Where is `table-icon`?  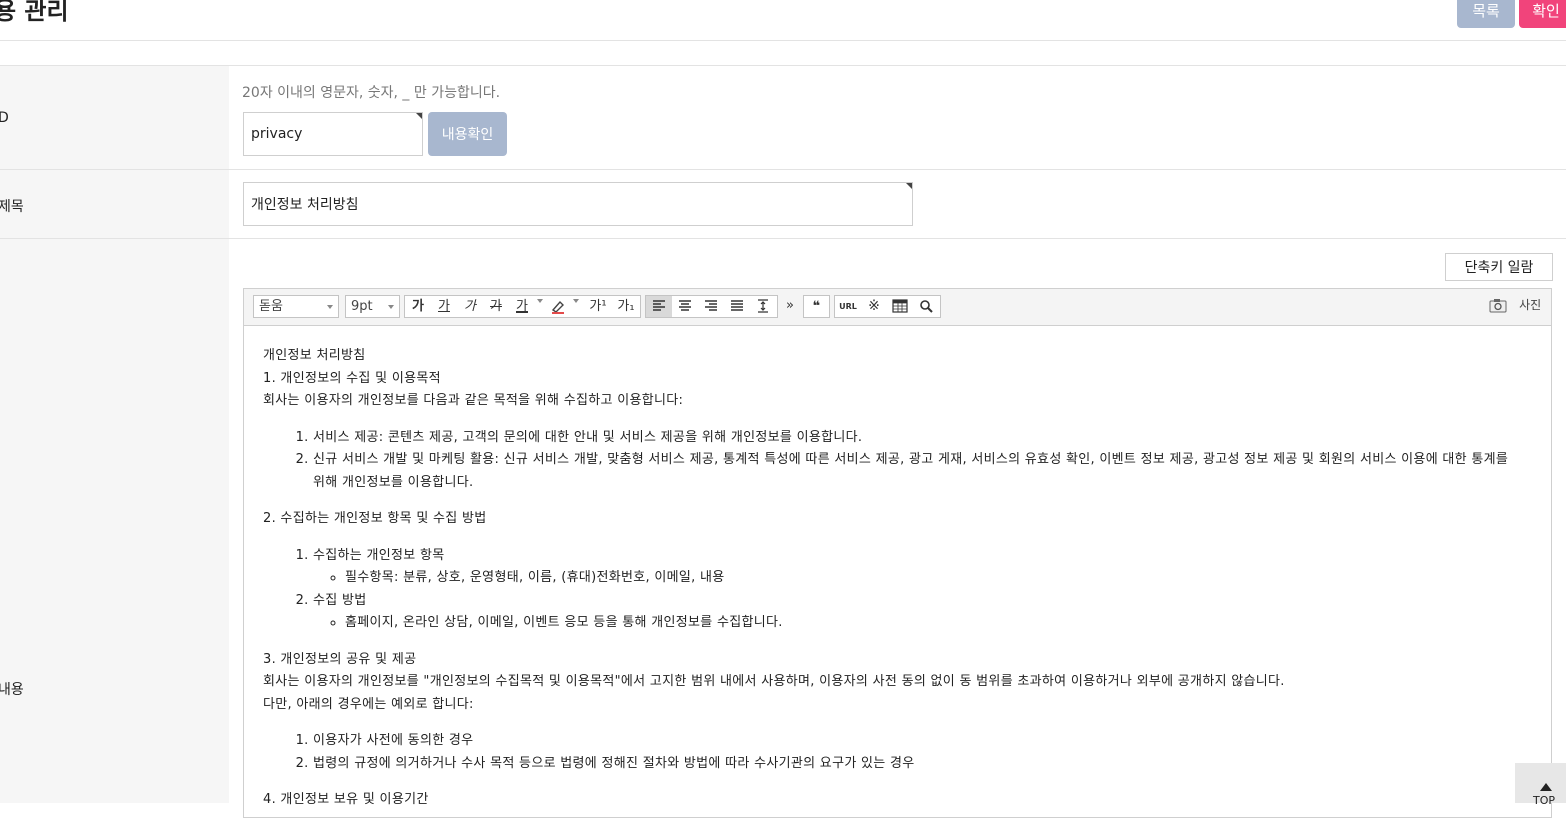
table-icon is located at coordinates (900, 306).